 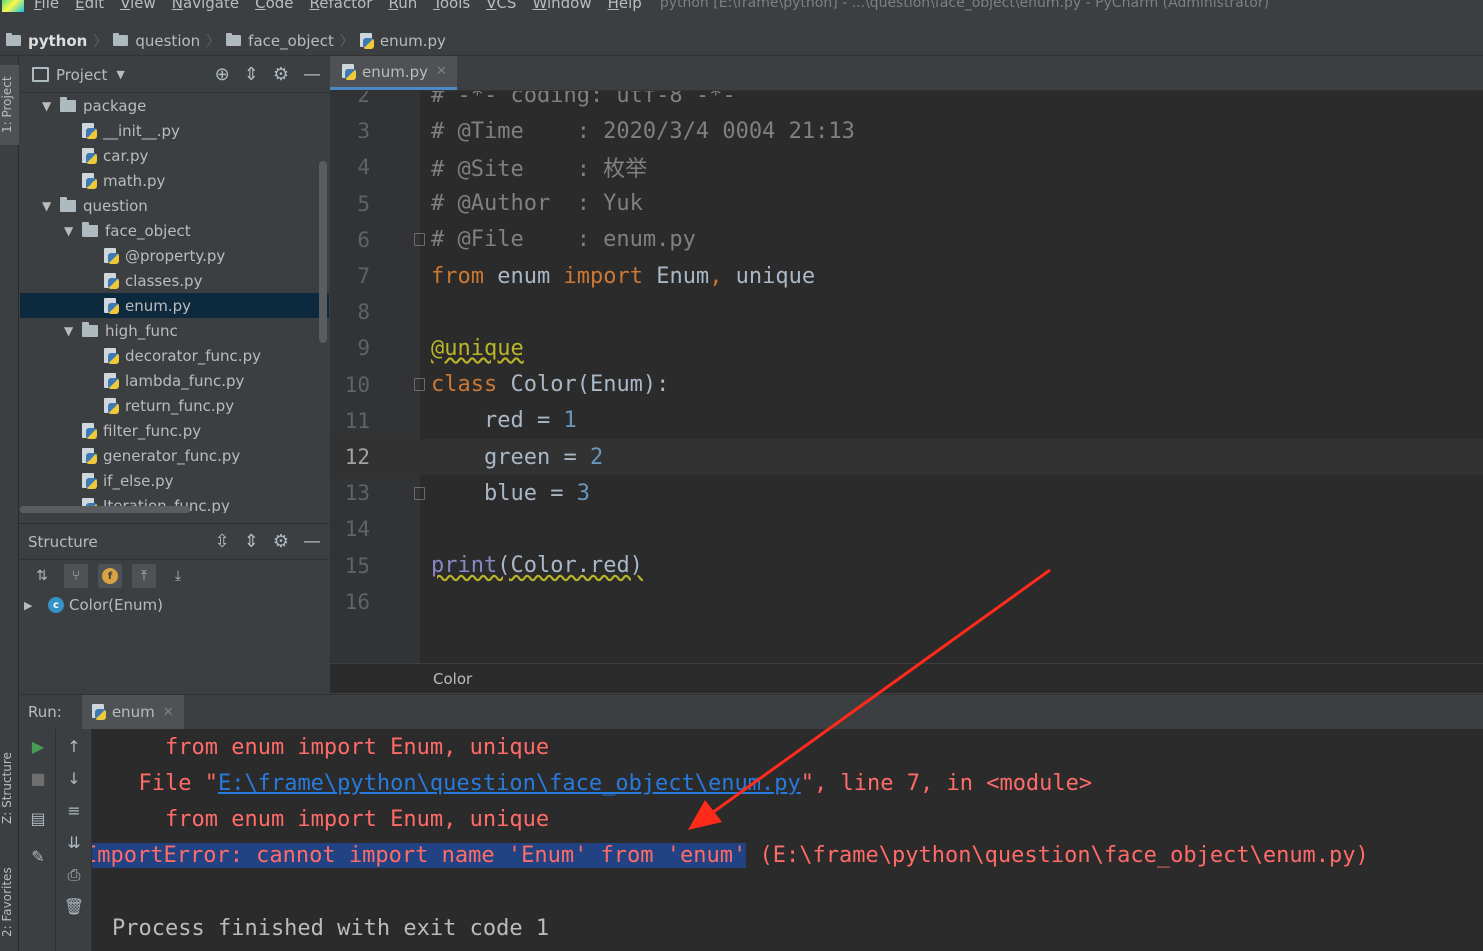 I want to click on code-line: 15 print(Color.red), so click(x=906, y=566).